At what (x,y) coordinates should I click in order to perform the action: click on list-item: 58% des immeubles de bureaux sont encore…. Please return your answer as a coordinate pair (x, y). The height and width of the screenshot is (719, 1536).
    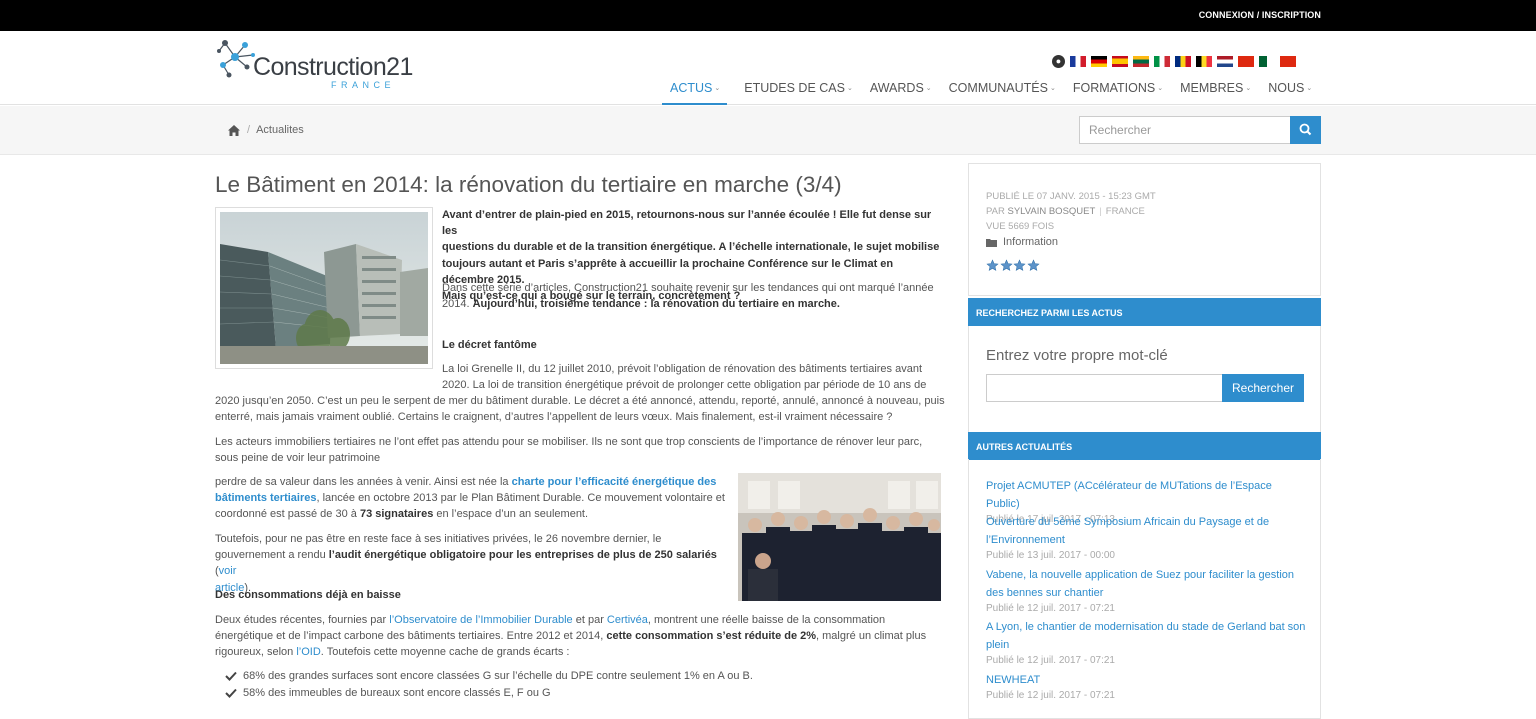
    Looking at the image, I should click on (575, 693).